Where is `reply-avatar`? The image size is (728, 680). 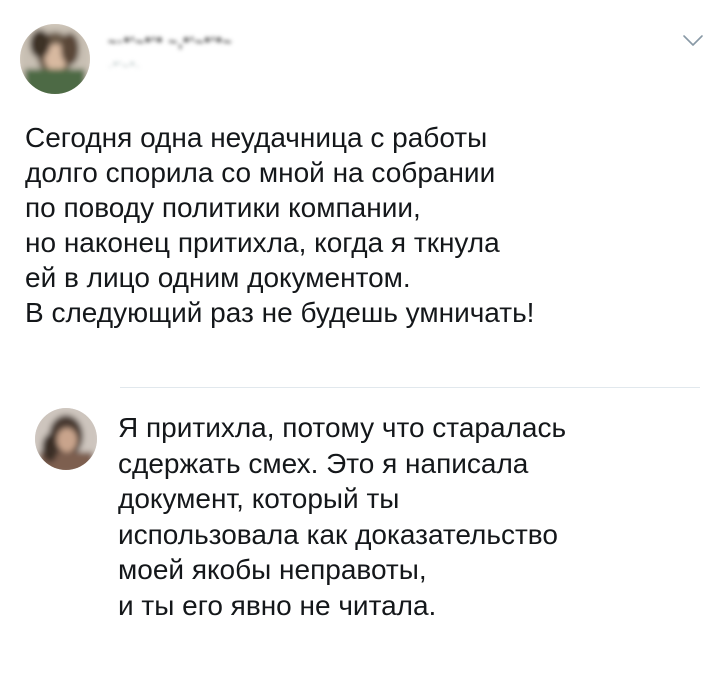 reply-avatar is located at coordinates (66, 439).